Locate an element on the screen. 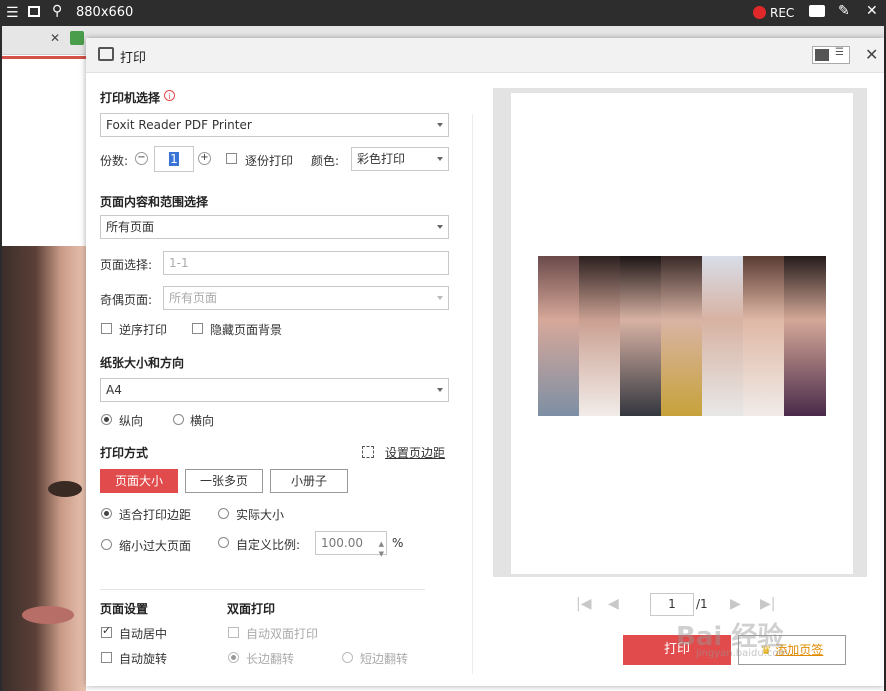  search-icon: ⚲ is located at coordinates (57, 11).